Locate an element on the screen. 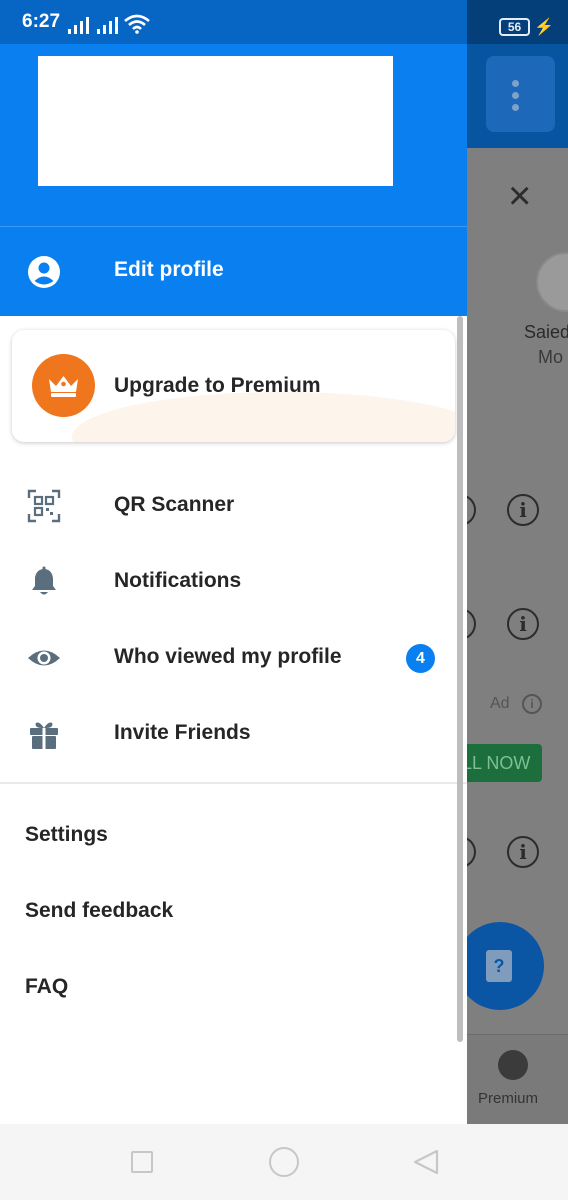 The image size is (568, 1200). upgrade-premium-label: Upgrade to Premium is located at coordinates (217, 385).